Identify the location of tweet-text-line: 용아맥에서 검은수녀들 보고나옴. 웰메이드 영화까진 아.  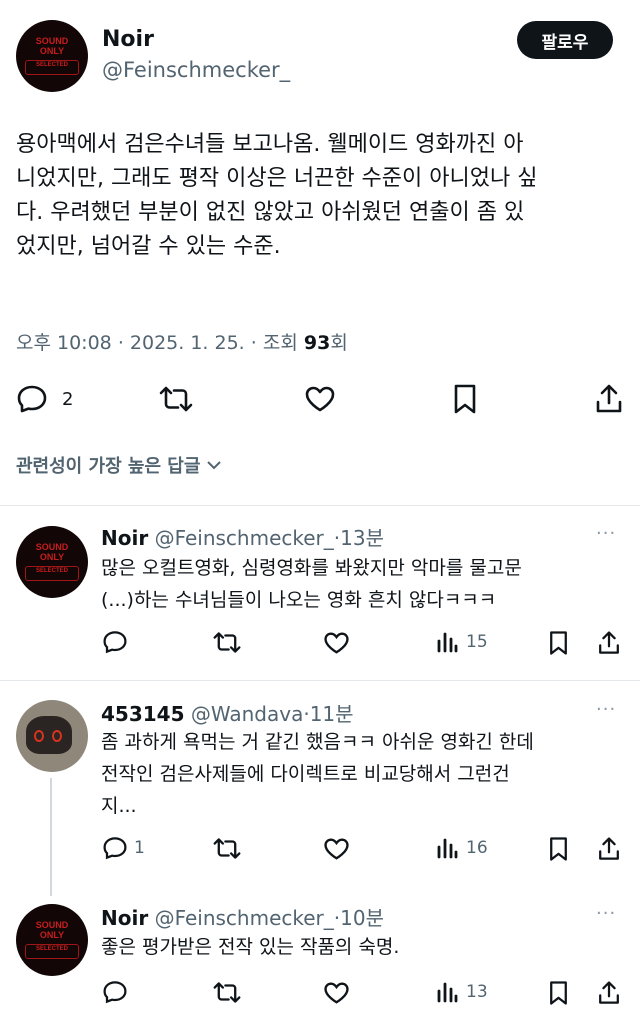
(270, 144).